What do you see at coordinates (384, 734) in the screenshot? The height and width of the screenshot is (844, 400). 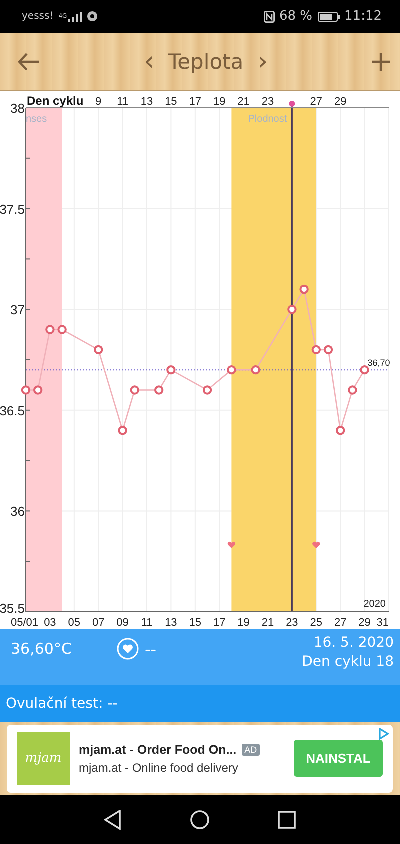 I see `ad-choices-icon` at bounding box center [384, 734].